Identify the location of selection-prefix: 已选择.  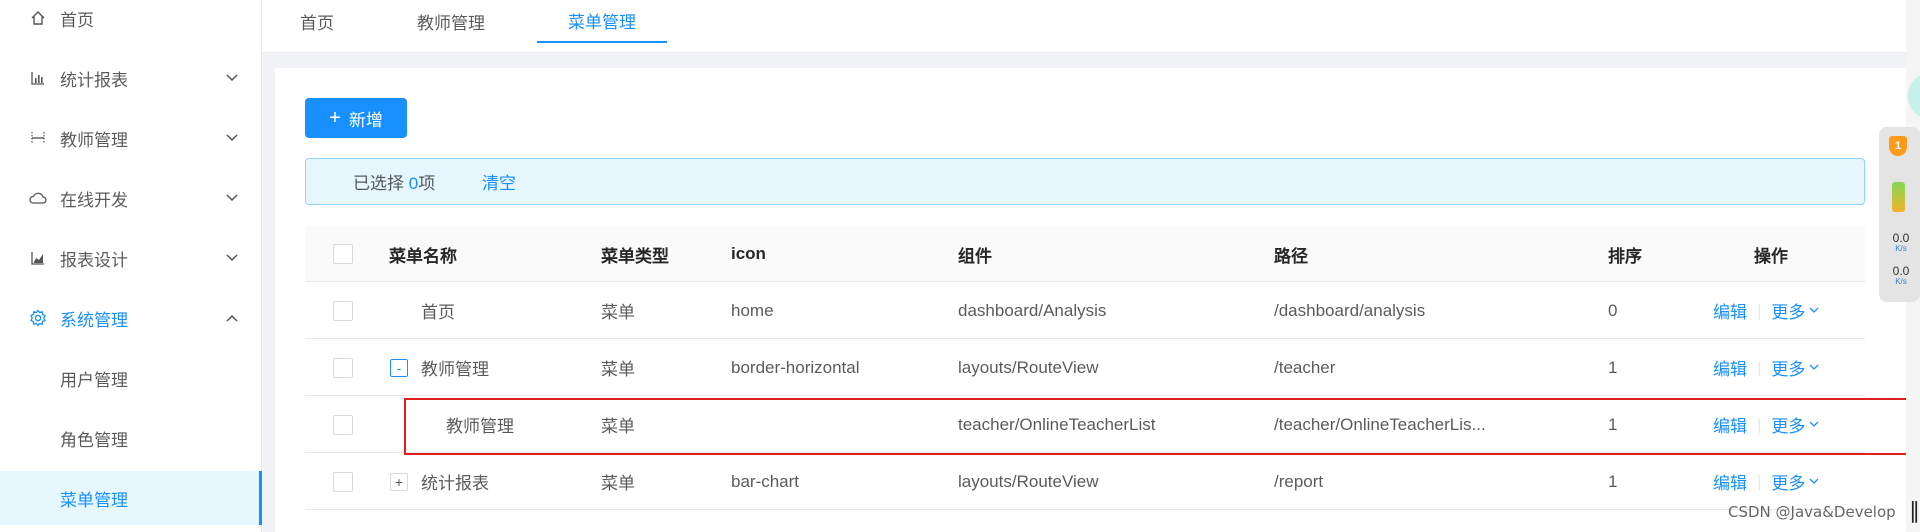
(381, 183).